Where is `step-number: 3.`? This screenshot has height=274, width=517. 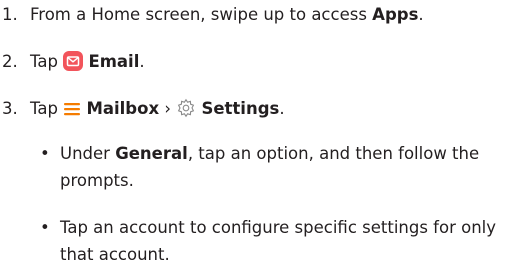 step-number: 3. is located at coordinates (10, 108).